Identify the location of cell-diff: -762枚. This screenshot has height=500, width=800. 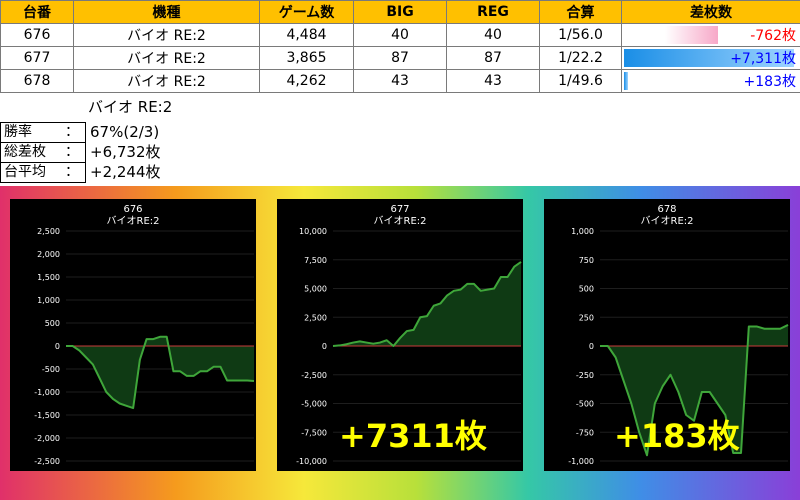
(710, 35).